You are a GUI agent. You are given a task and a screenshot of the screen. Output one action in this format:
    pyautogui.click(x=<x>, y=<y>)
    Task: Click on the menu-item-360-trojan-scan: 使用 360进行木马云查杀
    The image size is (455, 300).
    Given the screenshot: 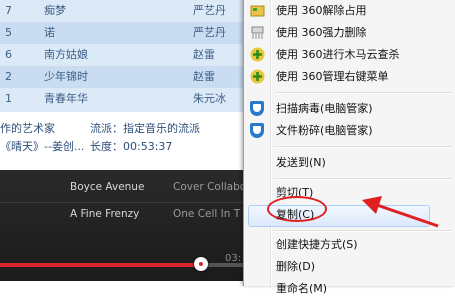 What is the action you would take?
    pyautogui.click(x=349, y=55)
    